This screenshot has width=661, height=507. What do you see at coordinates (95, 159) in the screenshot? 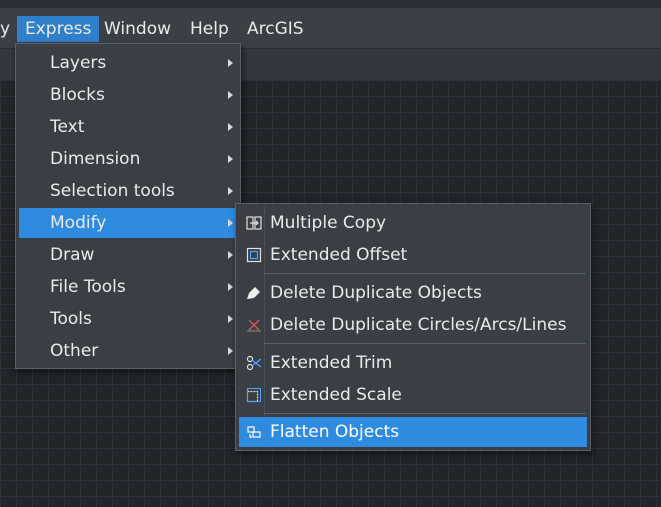
I see `menu-item-label: Dimension` at bounding box center [95, 159].